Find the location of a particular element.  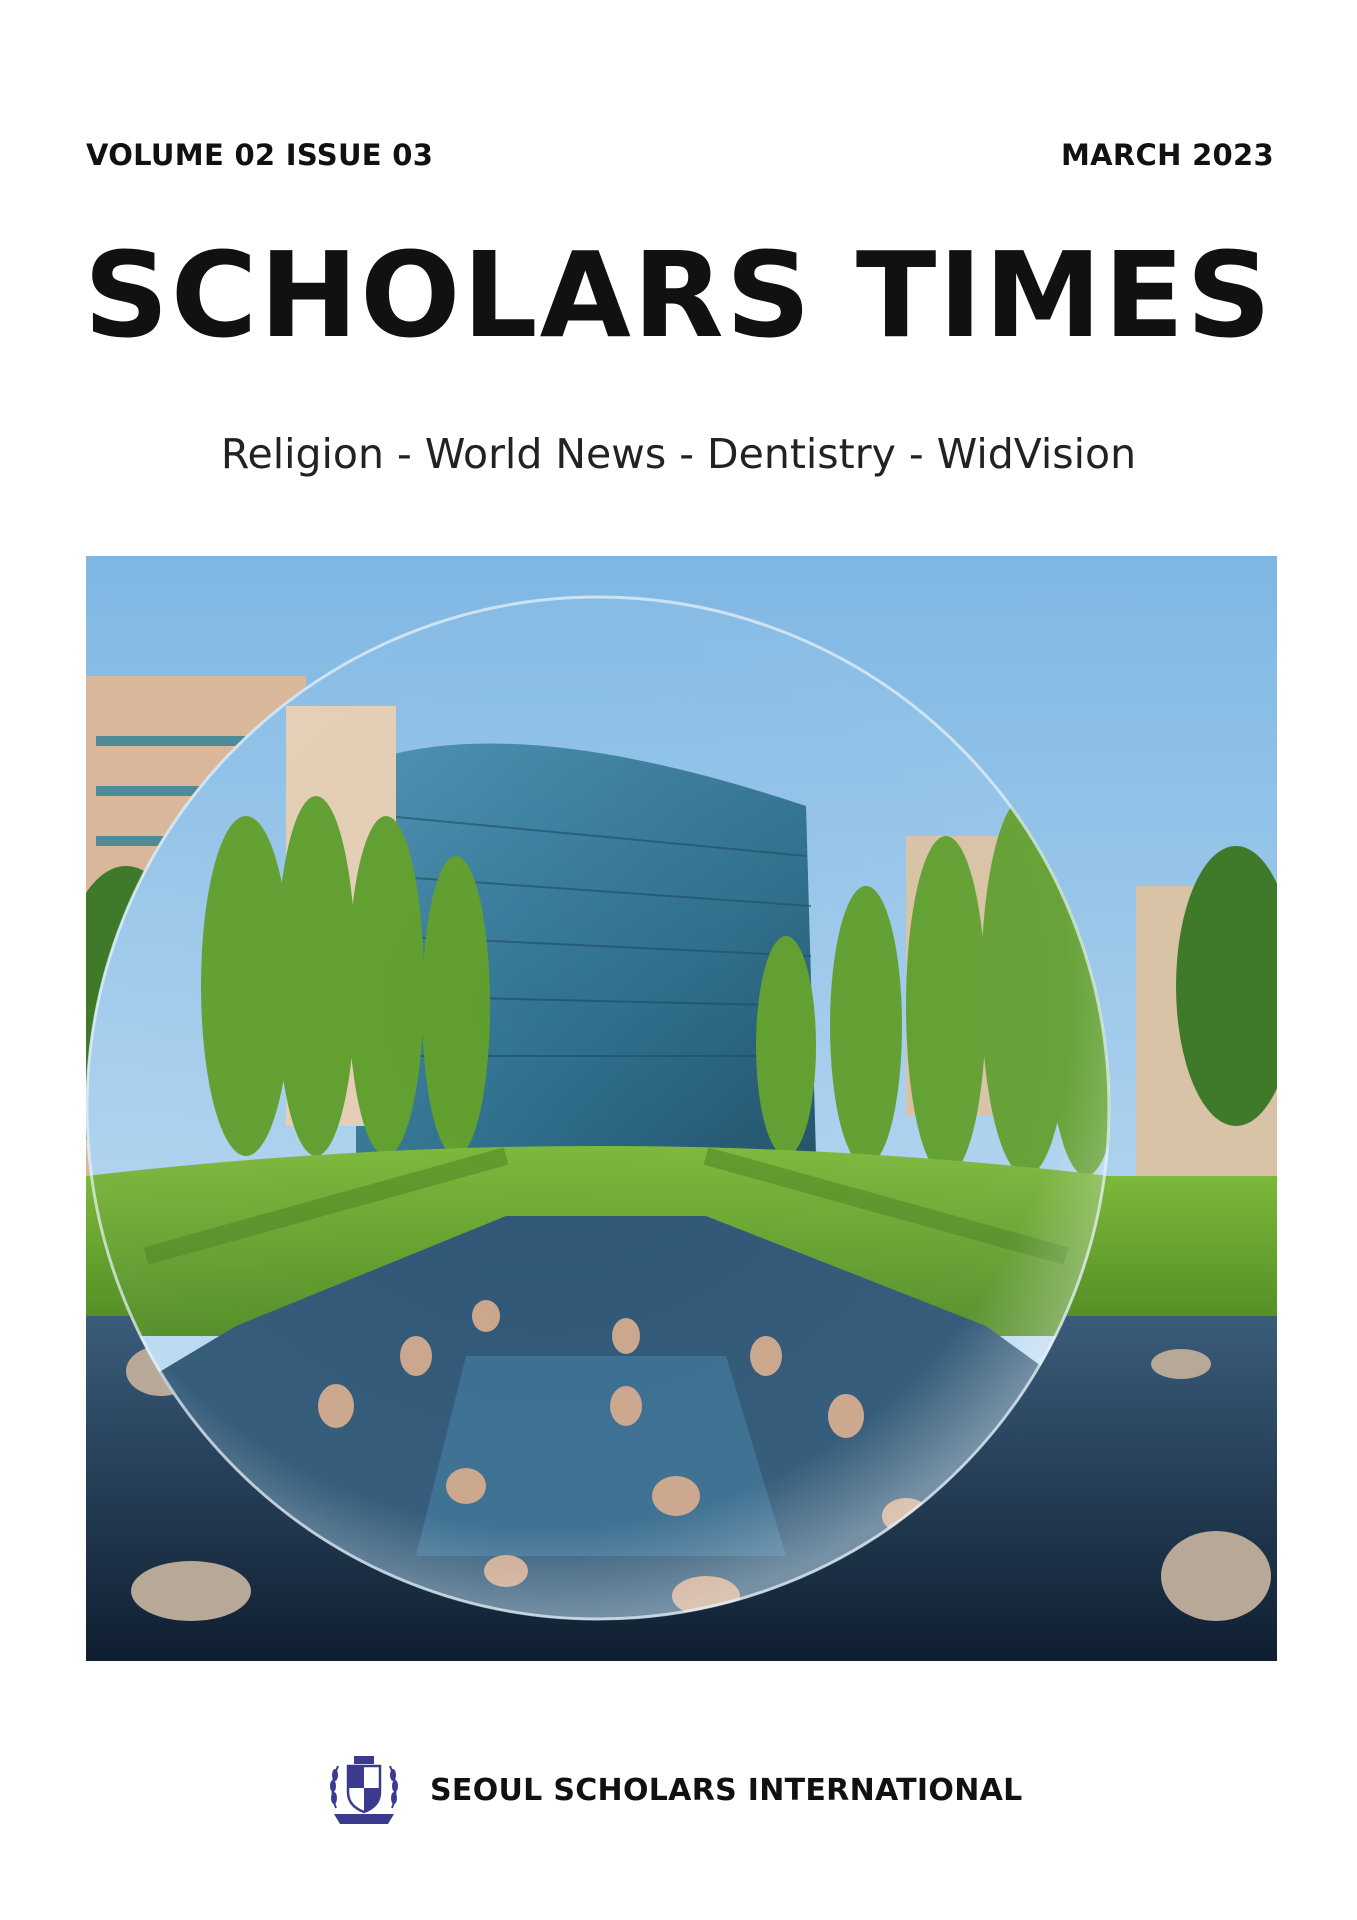

issue-date: MARCH 2023 is located at coordinates (1167, 155).